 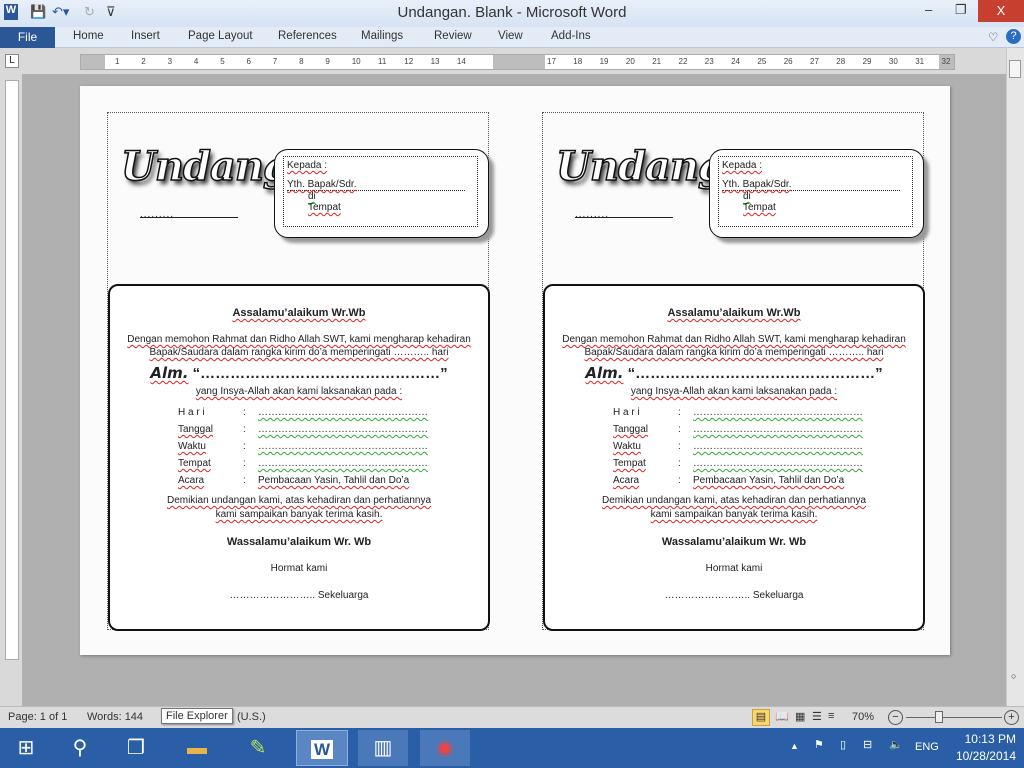 What do you see at coordinates (299, 514) in the screenshot?
I see `closing-line-2: kami sampaikan banyak terima kasih.` at bounding box center [299, 514].